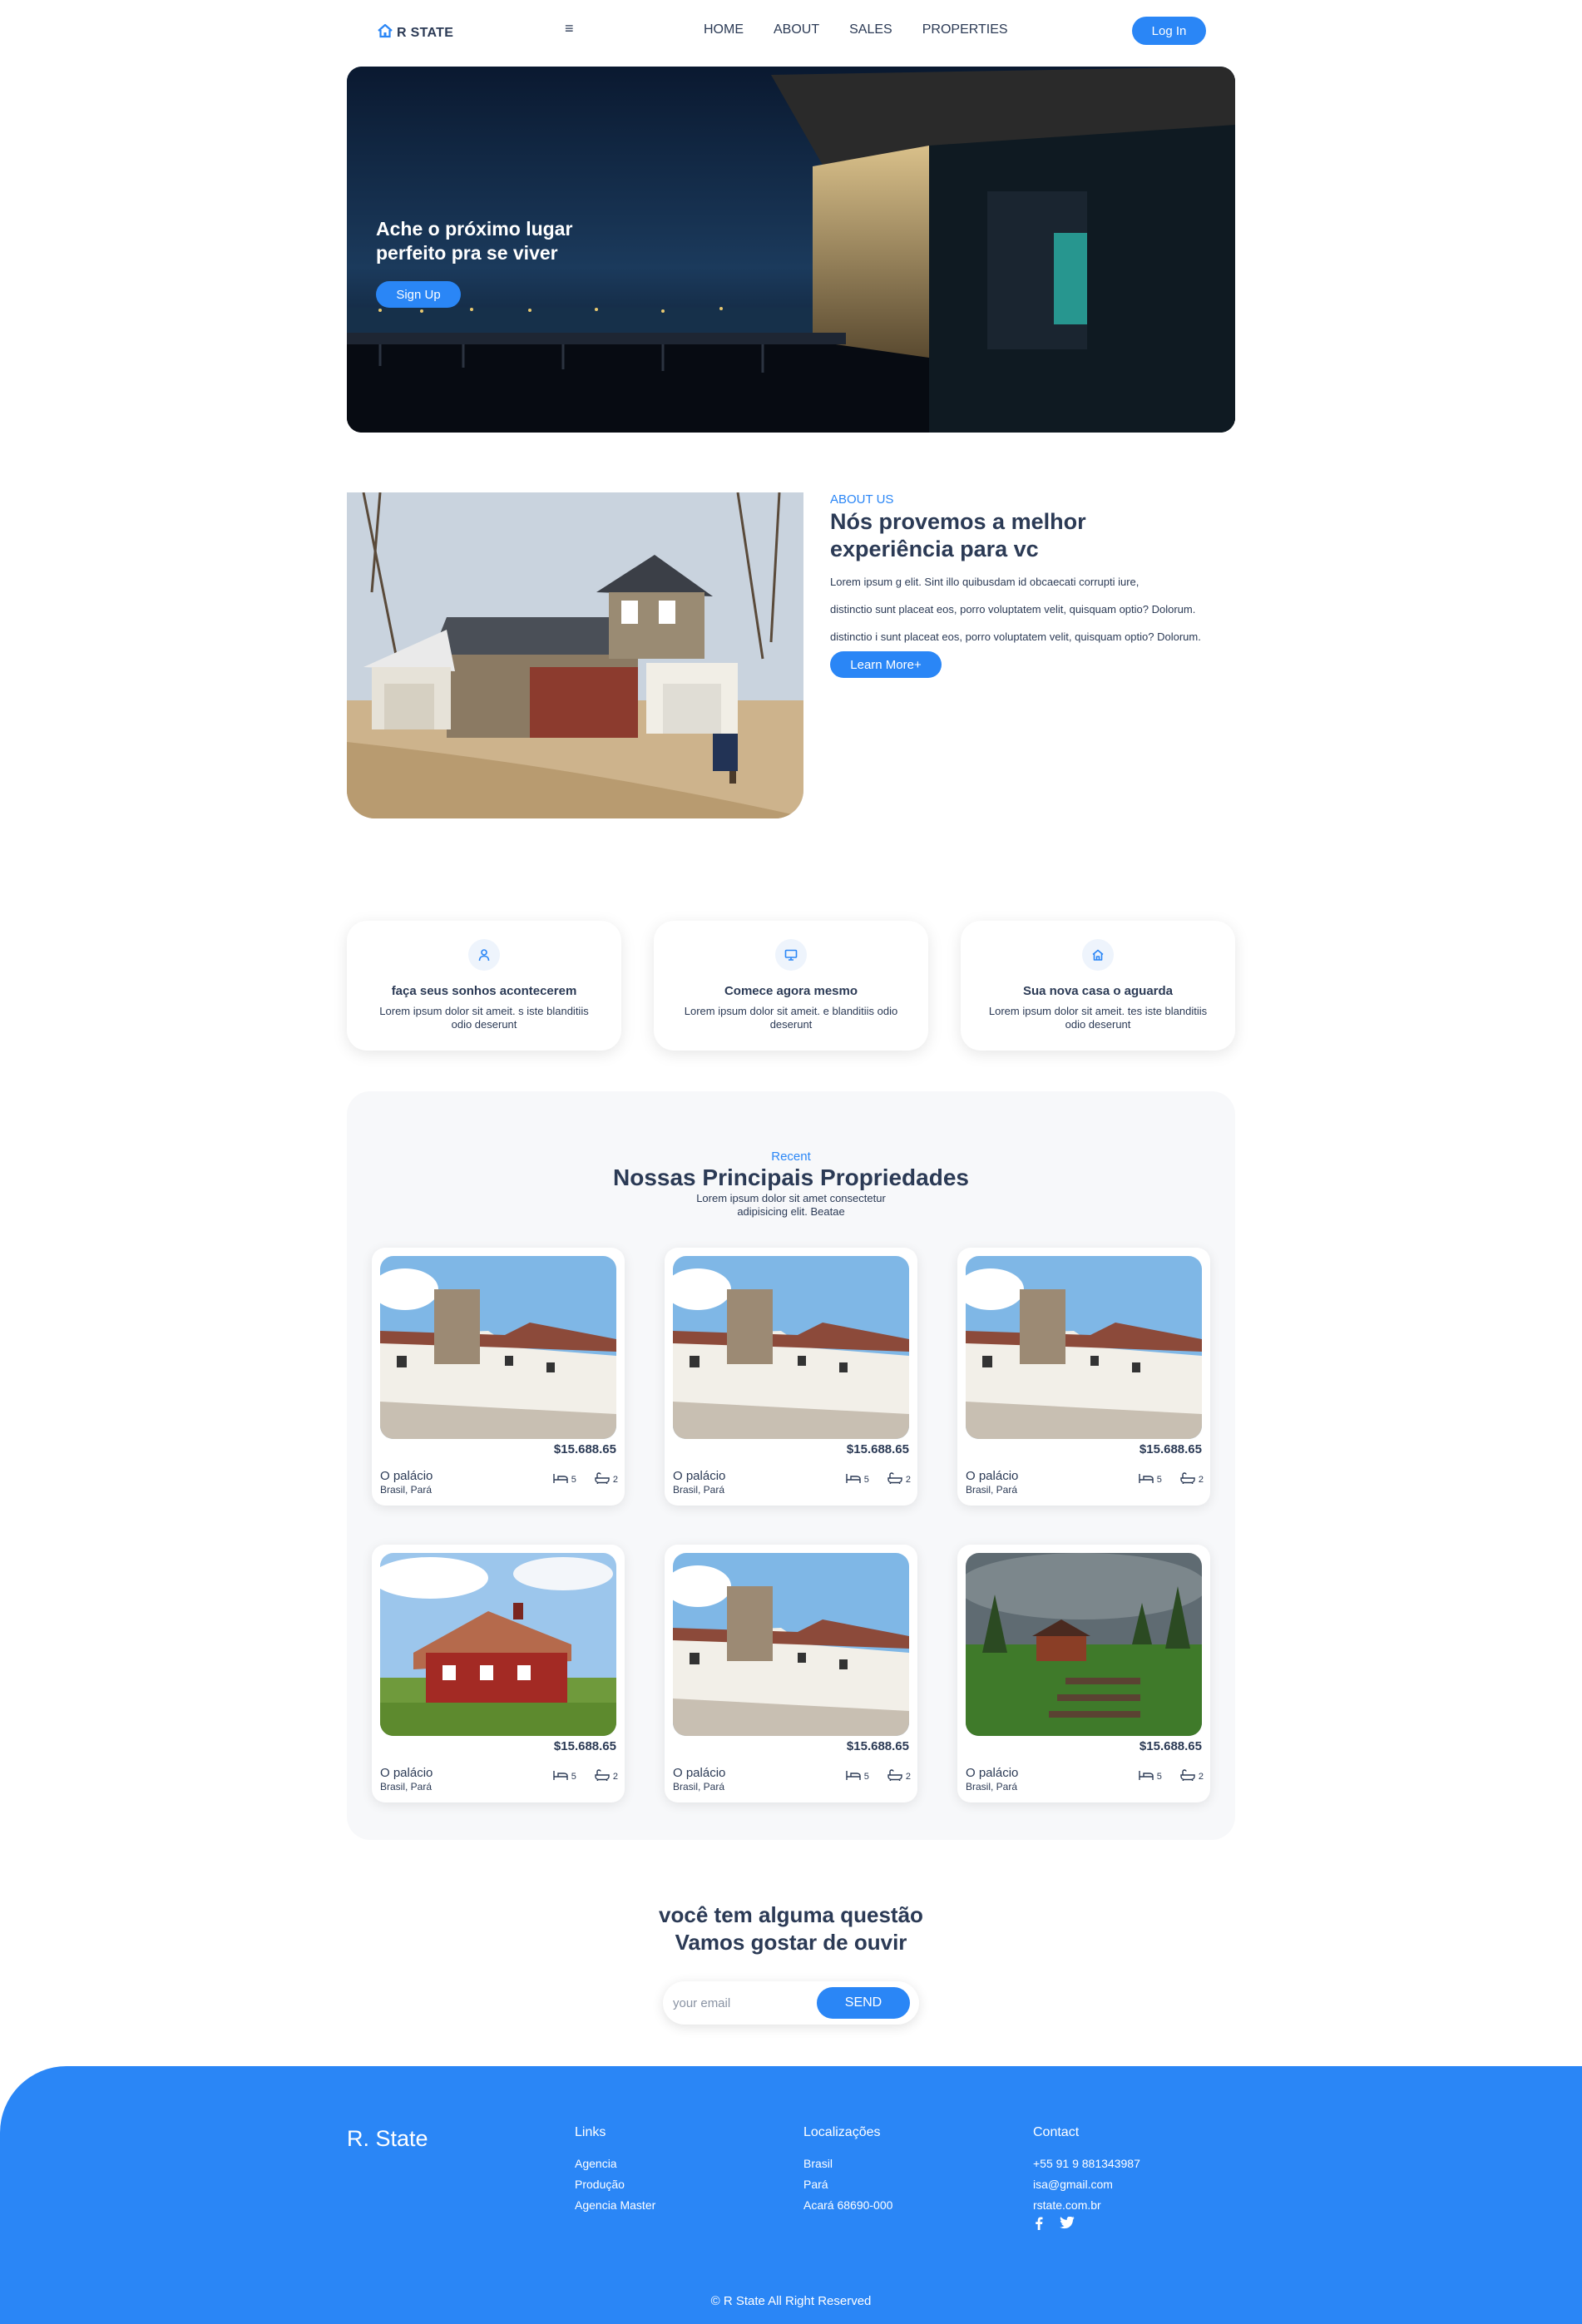  Describe the element at coordinates (1039, 2225) in the screenshot. I see `facebook-icon` at that location.